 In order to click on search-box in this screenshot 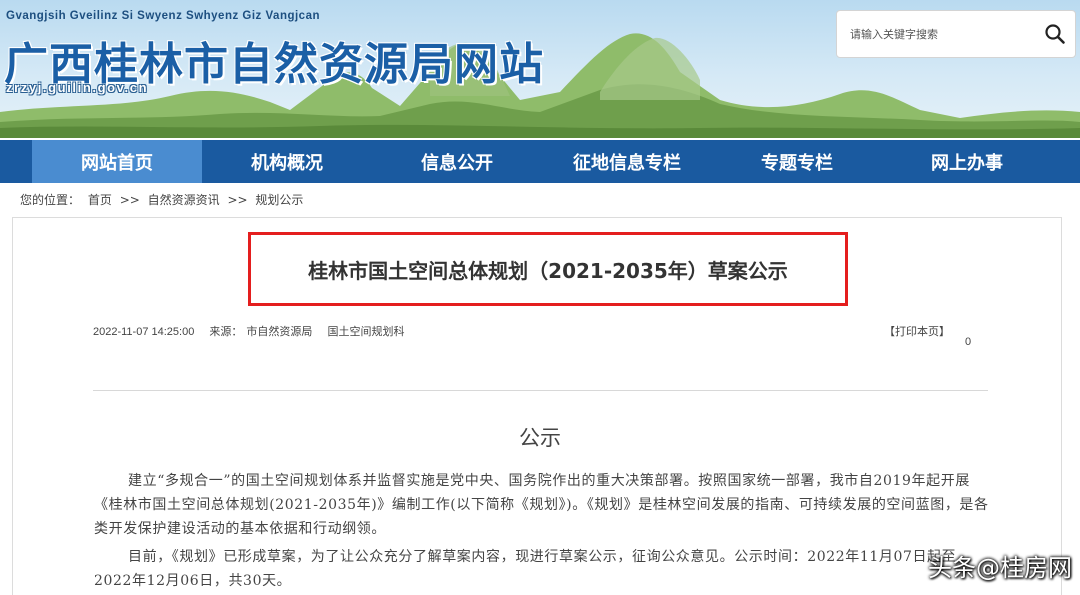, I will do `click(956, 34)`.